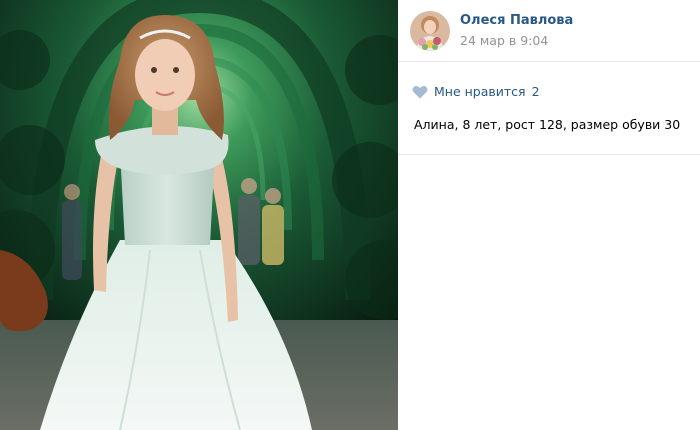 Image resolution: width=700 pixels, height=430 pixels. What do you see at coordinates (516, 20) in the screenshot?
I see `author-name: Олеся Павлова` at bounding box center [516, 20].